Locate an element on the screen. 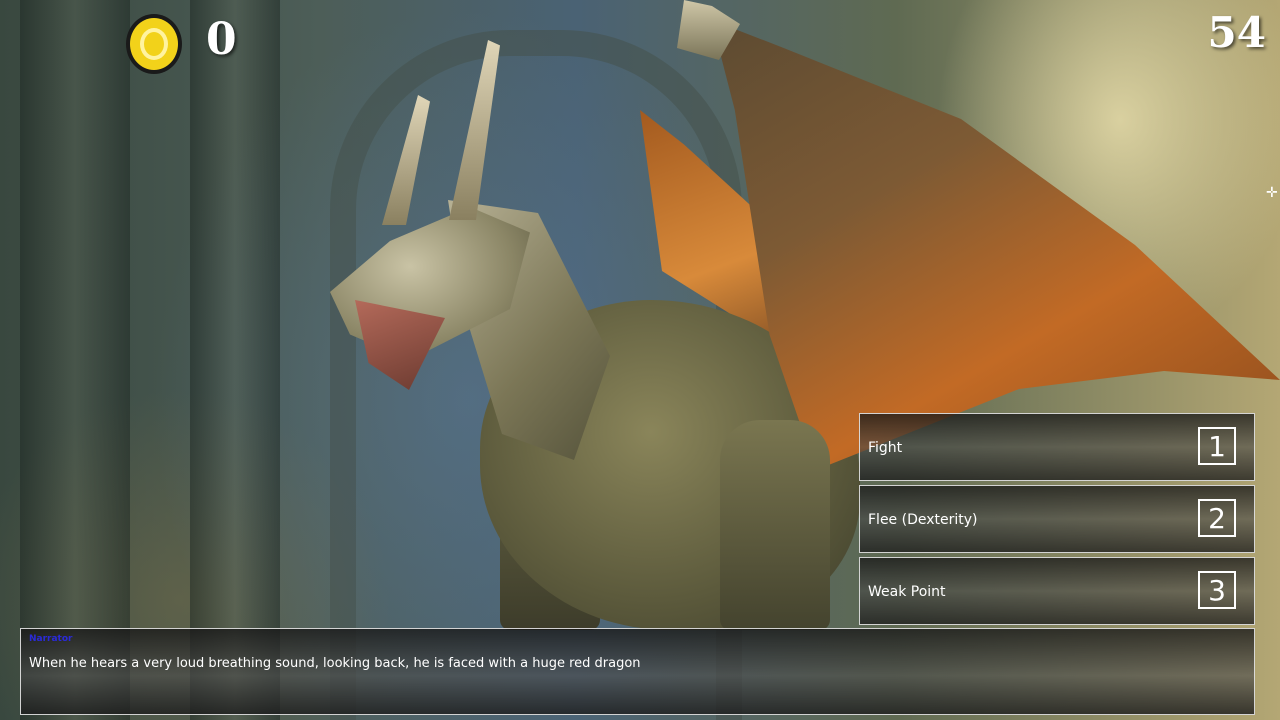 The image size is (1280, 720). choice-label: Fight is located at coordinates (885, 448).